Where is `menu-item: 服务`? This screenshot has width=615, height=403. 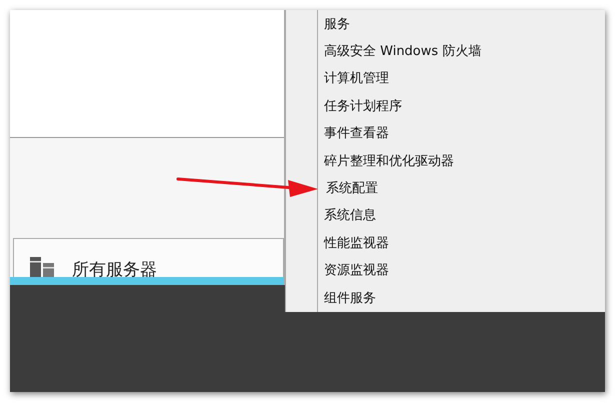 menu-item: 服务 is located at coordinates (464, 24).